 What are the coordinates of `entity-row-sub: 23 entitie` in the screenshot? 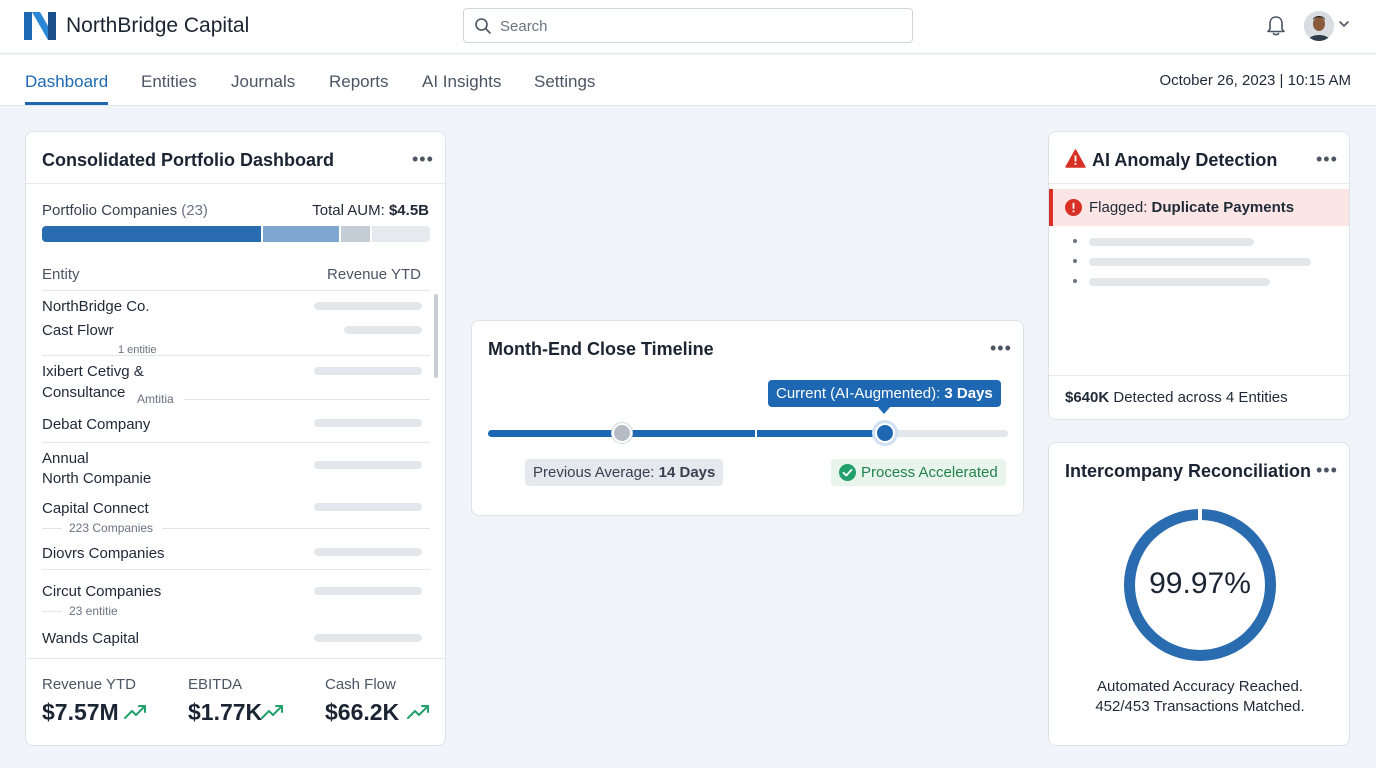 It's located at (93, 611).